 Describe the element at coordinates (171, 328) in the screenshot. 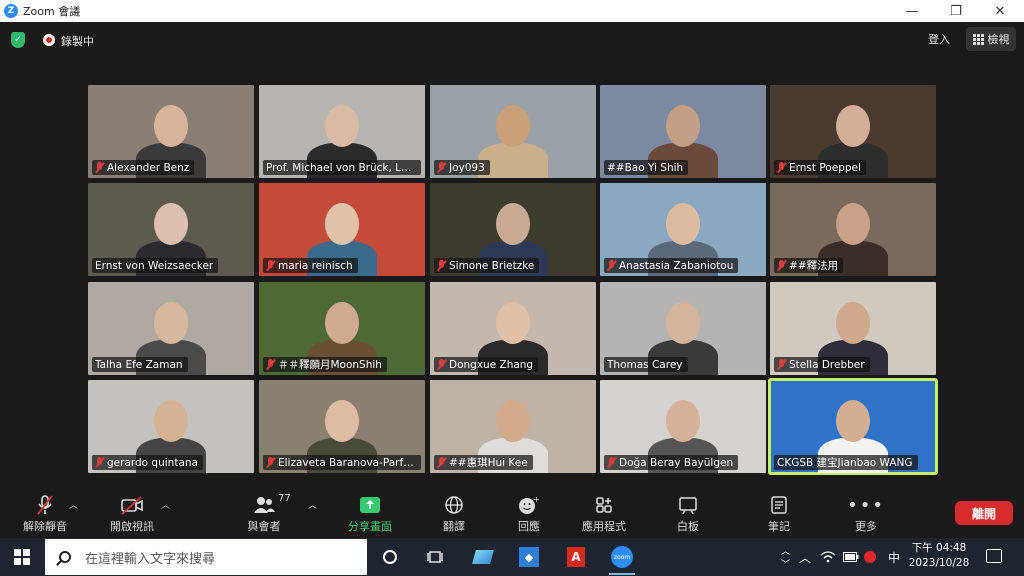

I see `participant-video-tile: Talha Efe Zaman` at that location.